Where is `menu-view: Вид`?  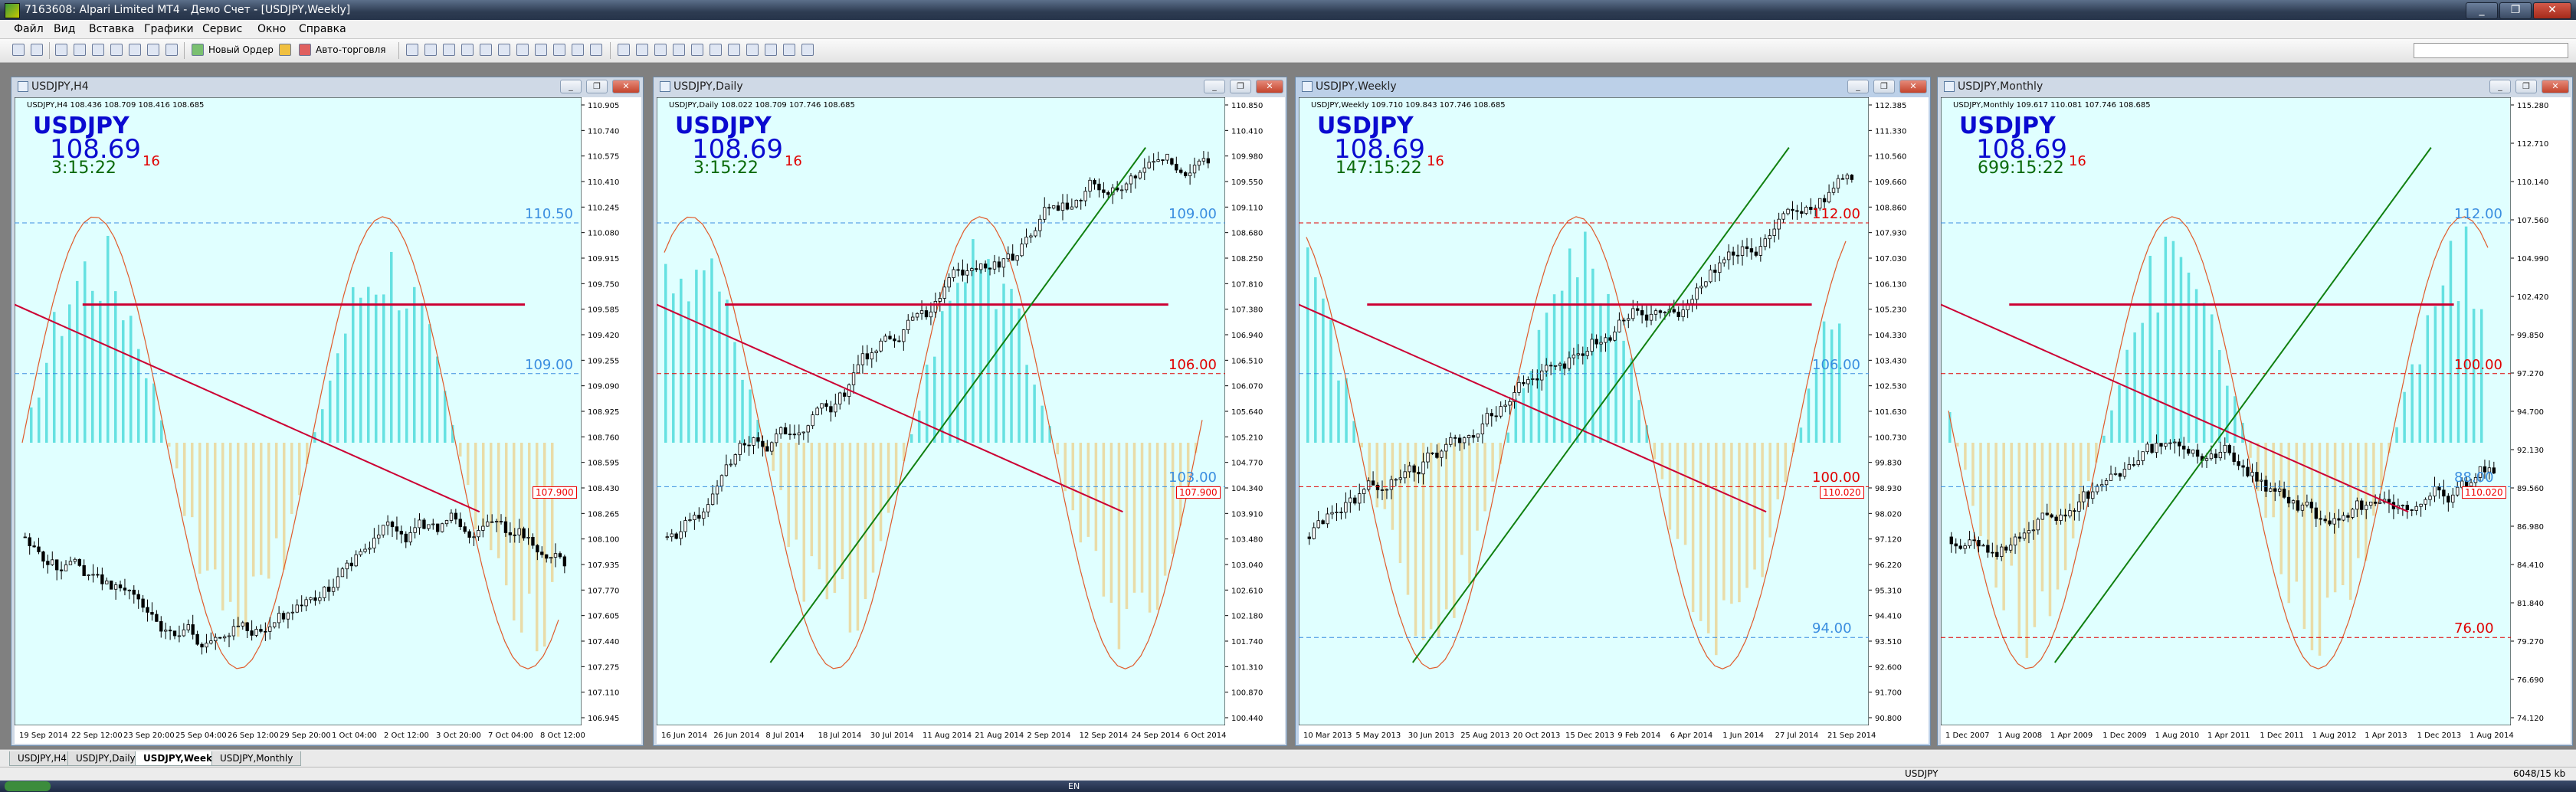 menu-view: Вид is located at coordinates (65, 29).